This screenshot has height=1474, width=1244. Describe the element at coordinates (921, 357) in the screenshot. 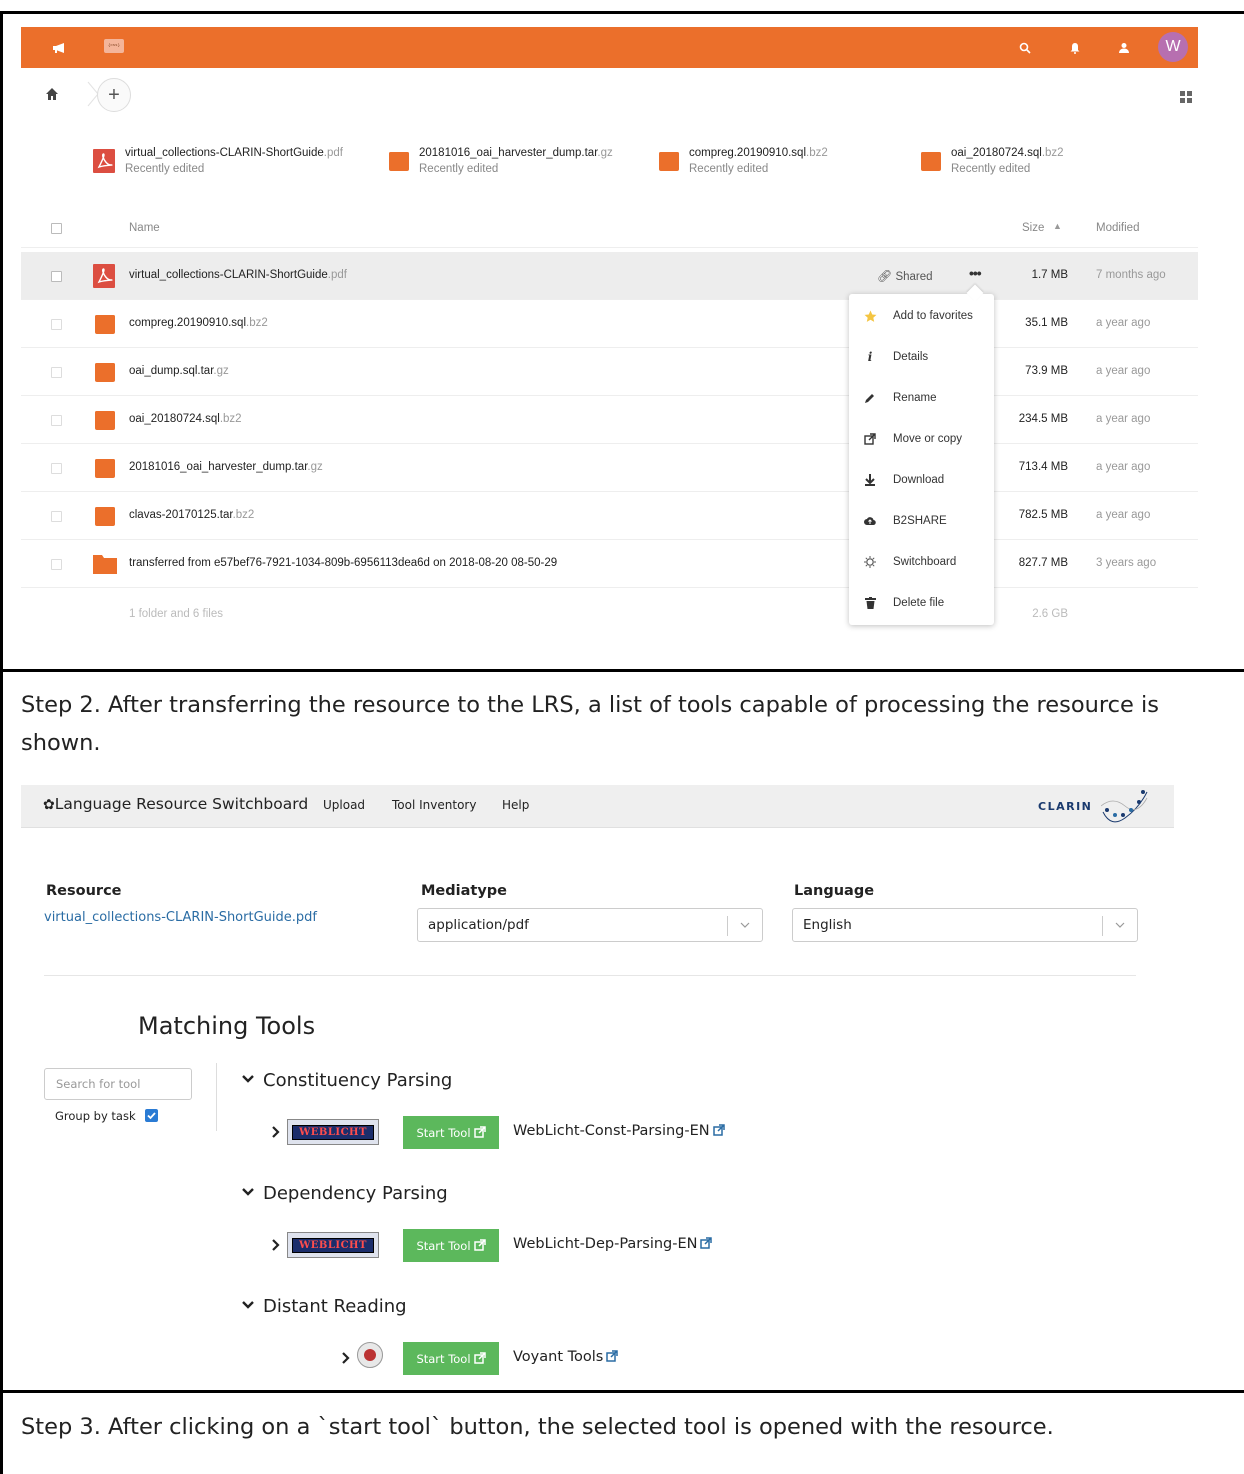

I see `menu-details: i Details` at that location.